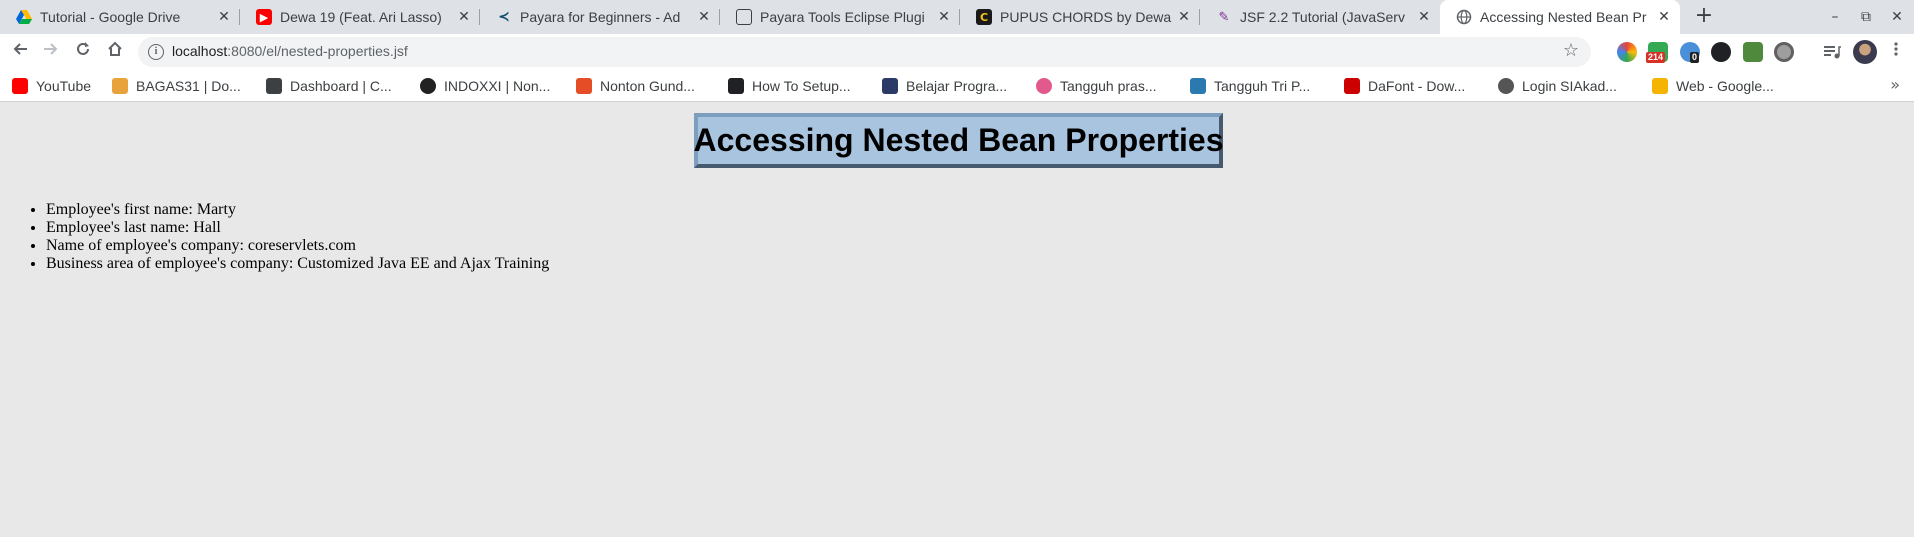 The height and width of the screenshot is (537, 1914). Describe the element at coordinates (1571, 50) in the screenshot. I see `bookmark-star-icon: ☆` at that location.